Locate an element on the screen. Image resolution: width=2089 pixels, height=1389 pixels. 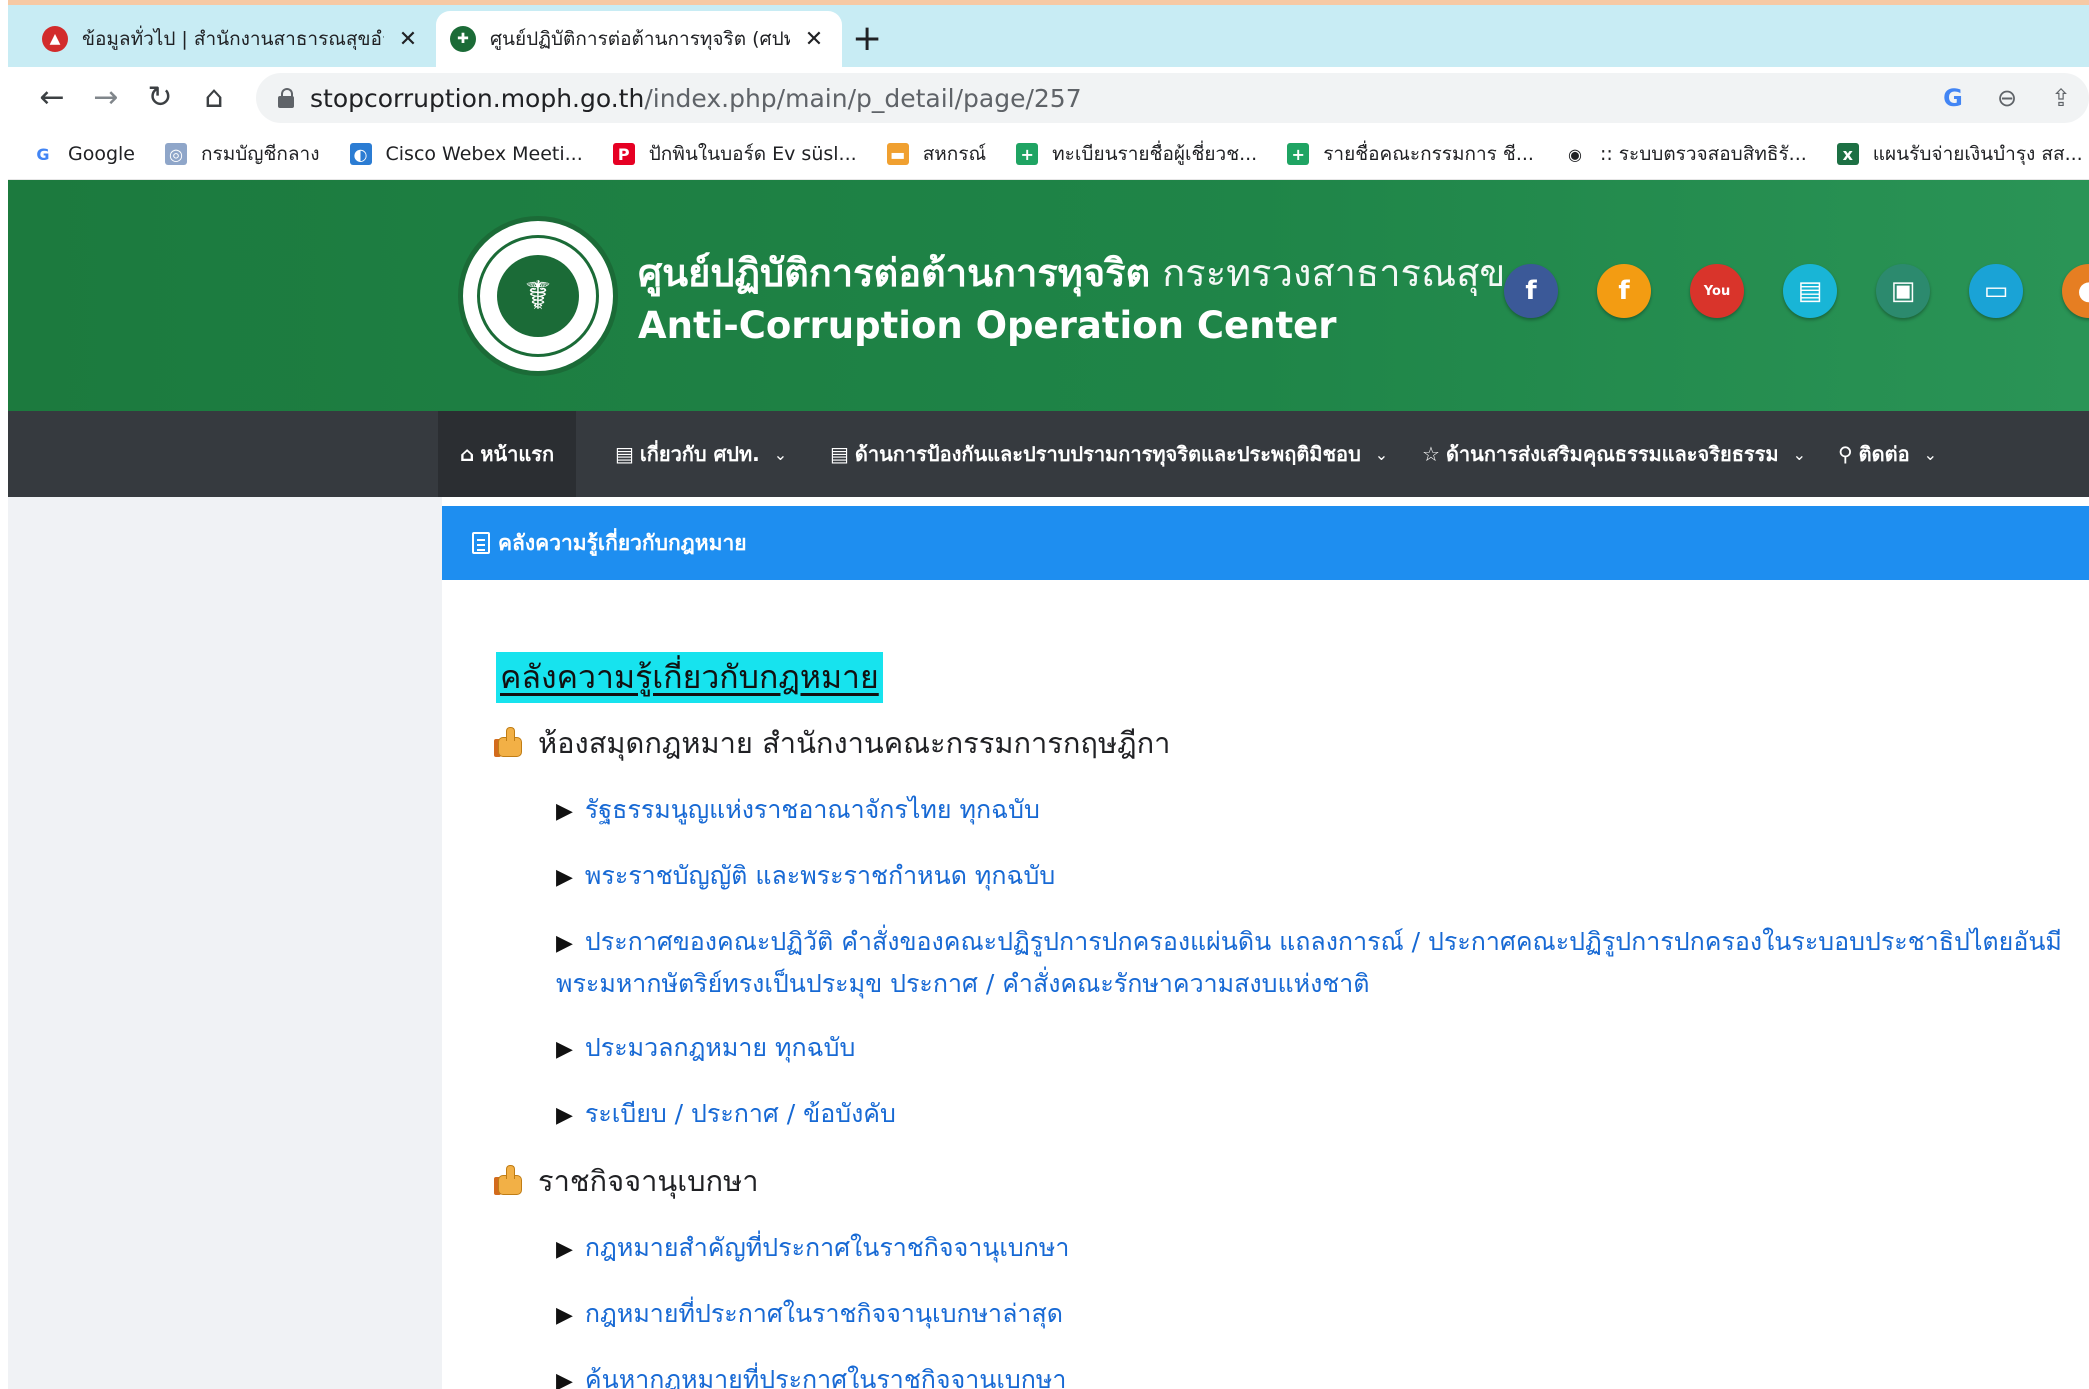
moph-logo: ☤ is located at coordinates (538, 296).